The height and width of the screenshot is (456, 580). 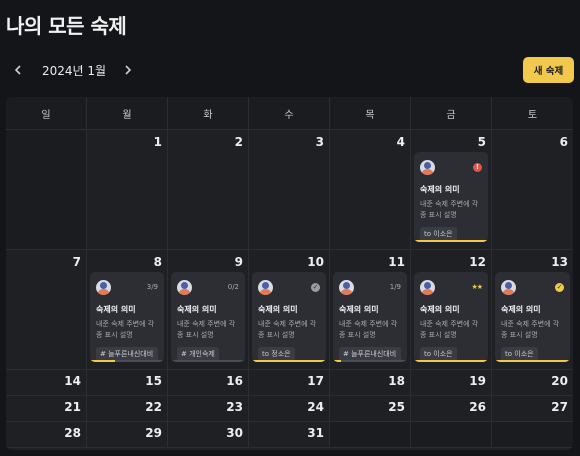 I want to click on day-number: 6, so click(x=563, y=142).